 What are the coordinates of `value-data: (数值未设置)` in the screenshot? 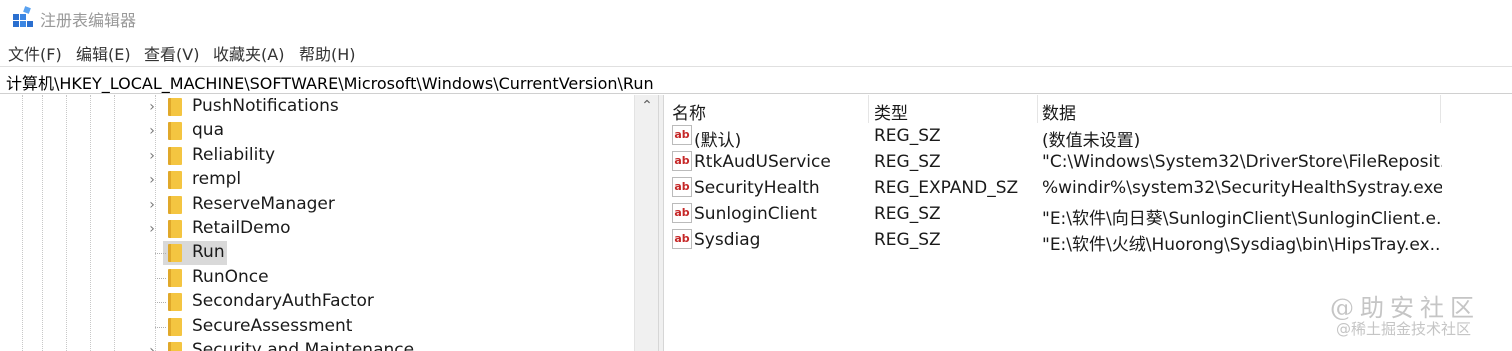 It's located at (1091, 141).